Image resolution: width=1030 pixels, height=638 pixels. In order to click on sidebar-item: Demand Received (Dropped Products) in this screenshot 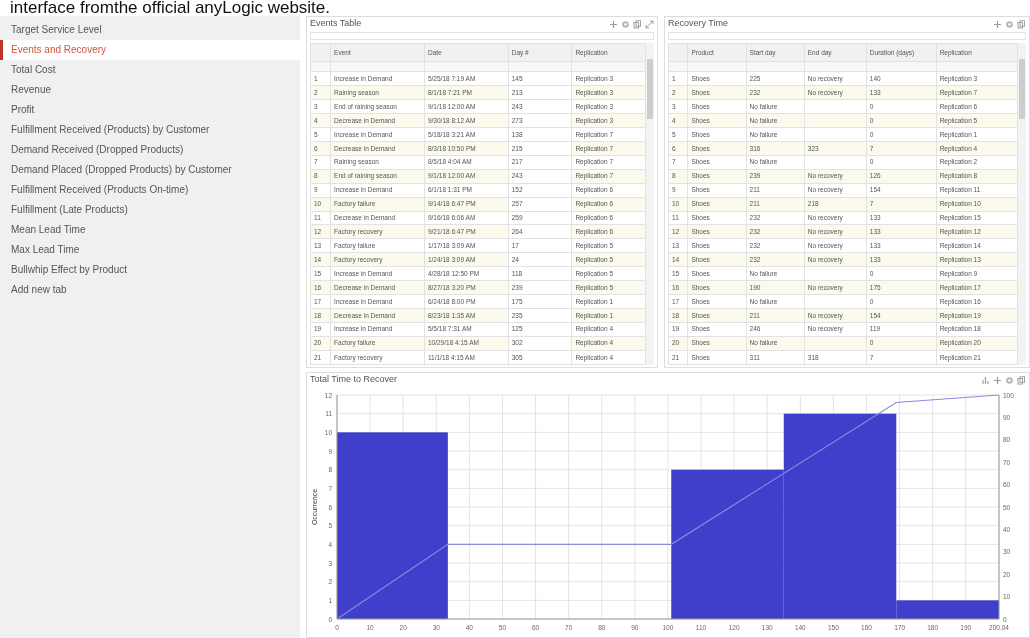, I will do `click(150, 150)`.